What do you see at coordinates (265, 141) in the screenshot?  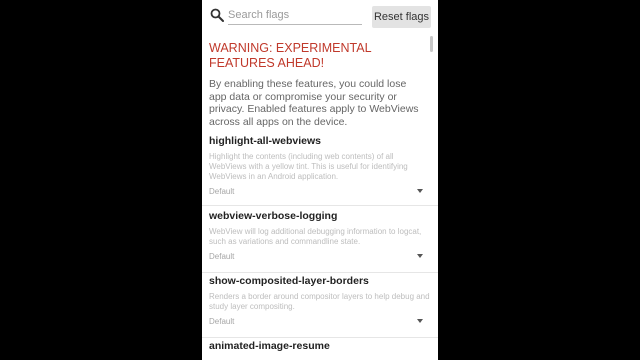 I see `flag-name: highlight-all-webviews` at bounding box center [265, 141].